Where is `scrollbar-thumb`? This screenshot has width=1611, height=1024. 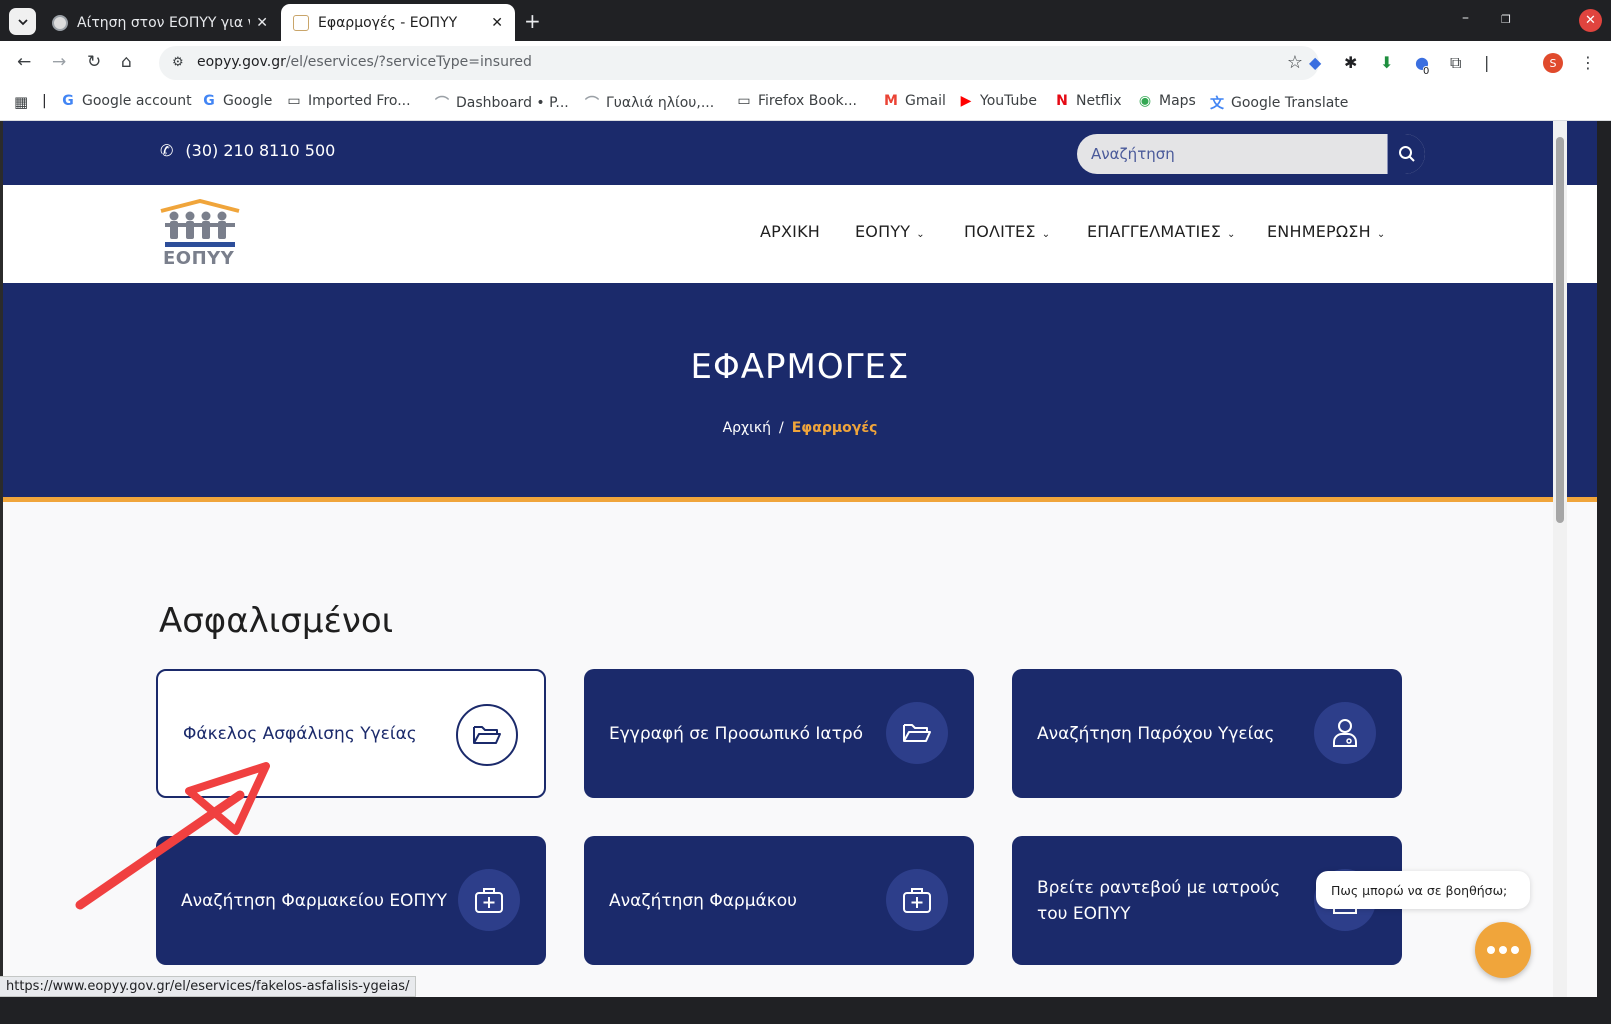 scrollbar-thumb is located at coordinates (1560, 330).